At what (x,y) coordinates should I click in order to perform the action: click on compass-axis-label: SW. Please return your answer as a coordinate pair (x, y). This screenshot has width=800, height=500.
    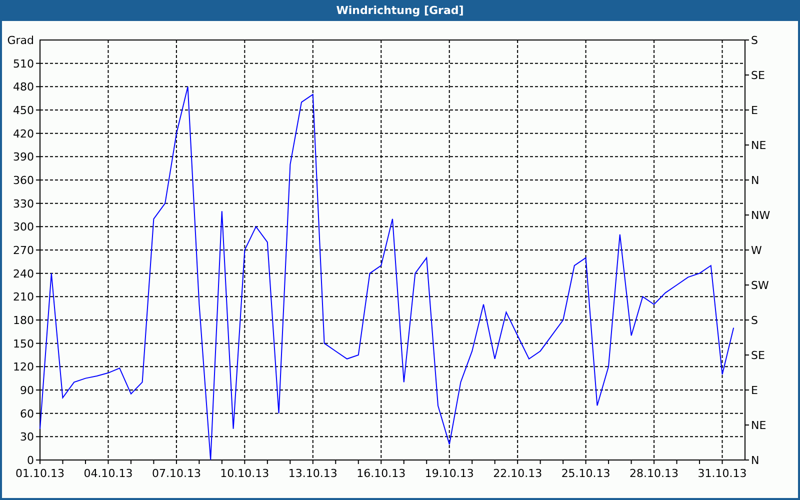
    Looking at the image, I should click on (760, 285).